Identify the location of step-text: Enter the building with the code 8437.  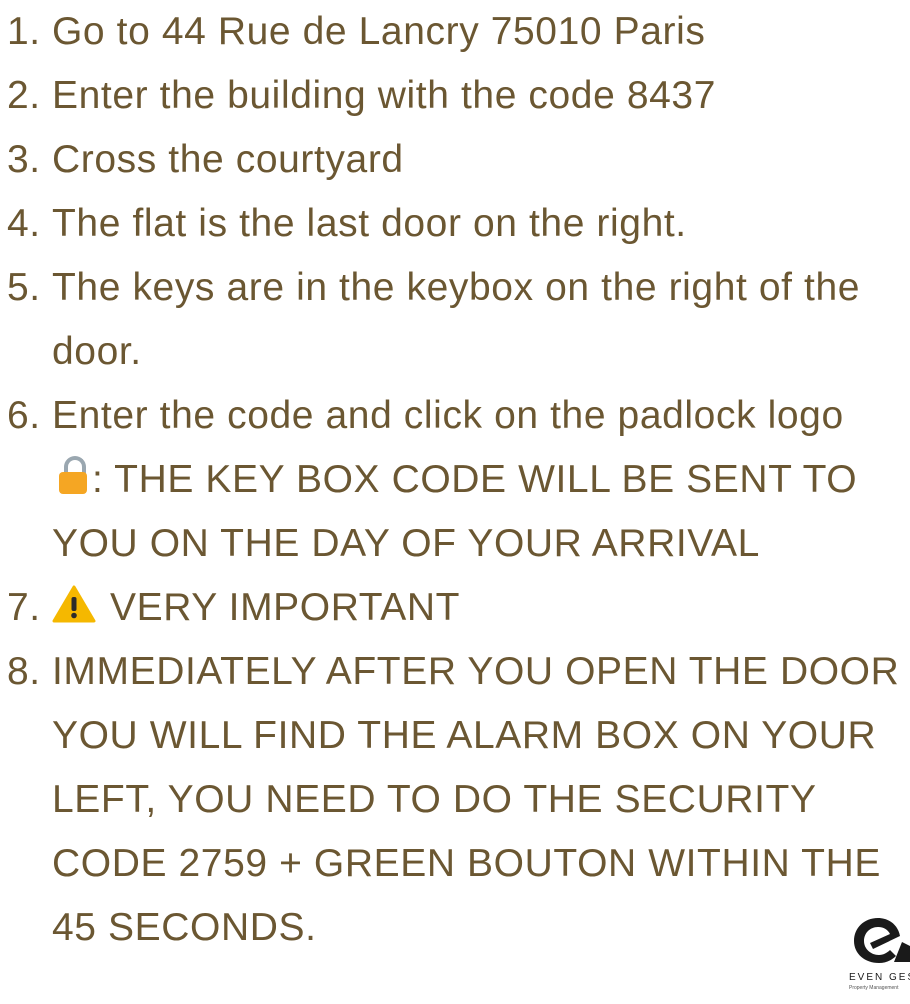
(384, 95).